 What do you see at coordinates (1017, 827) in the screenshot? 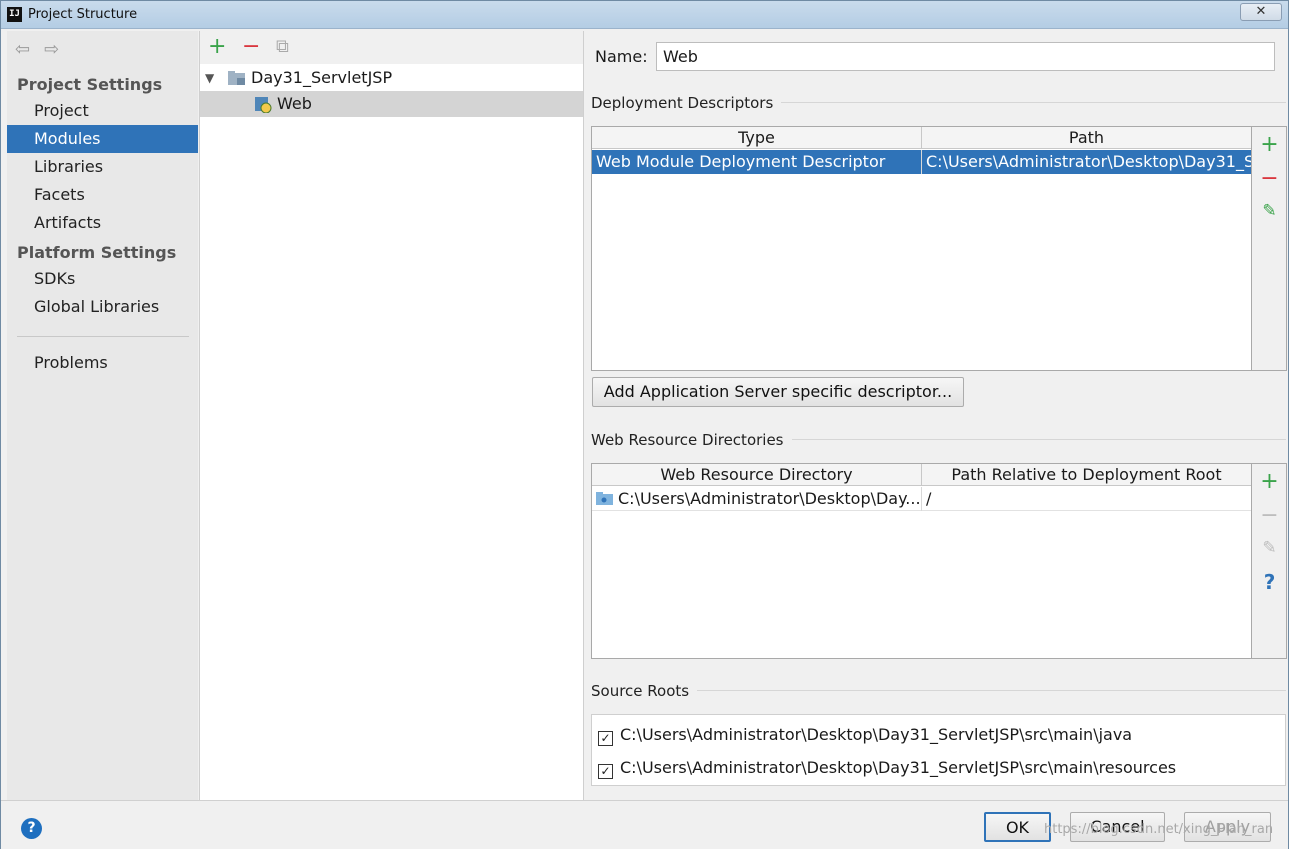
I see `ok-button: OK` at bounding box center [1017, 827].